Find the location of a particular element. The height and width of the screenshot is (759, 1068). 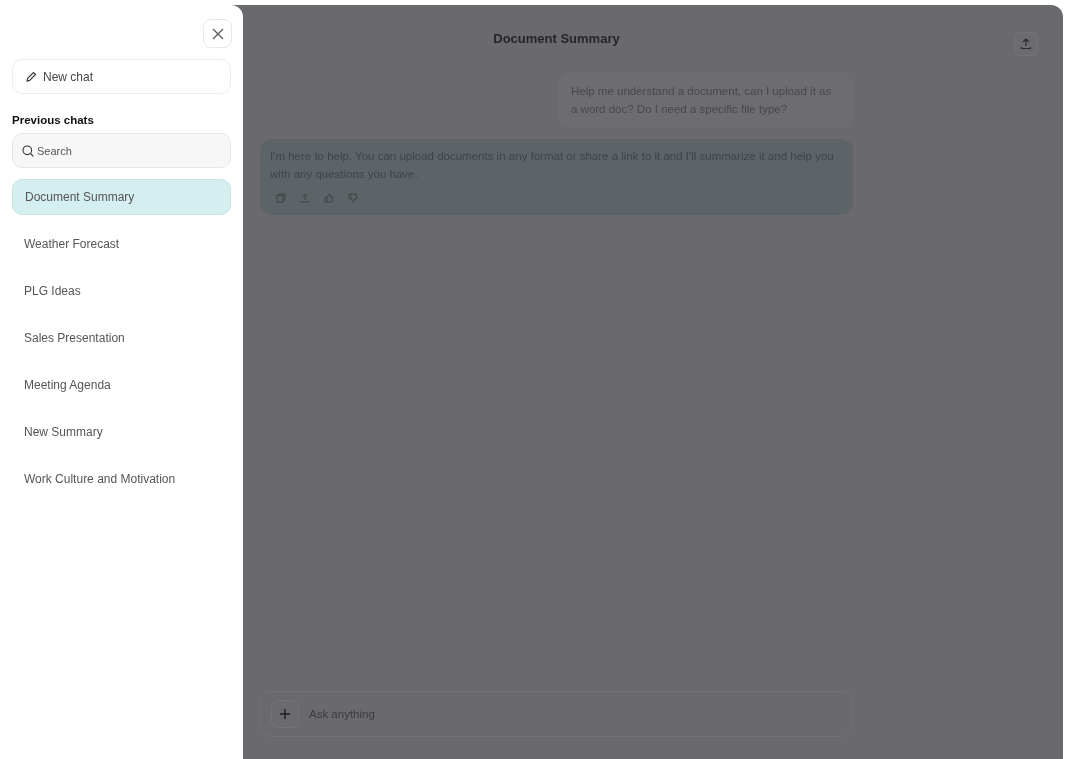

close-button is located at coordinates (217, 33).